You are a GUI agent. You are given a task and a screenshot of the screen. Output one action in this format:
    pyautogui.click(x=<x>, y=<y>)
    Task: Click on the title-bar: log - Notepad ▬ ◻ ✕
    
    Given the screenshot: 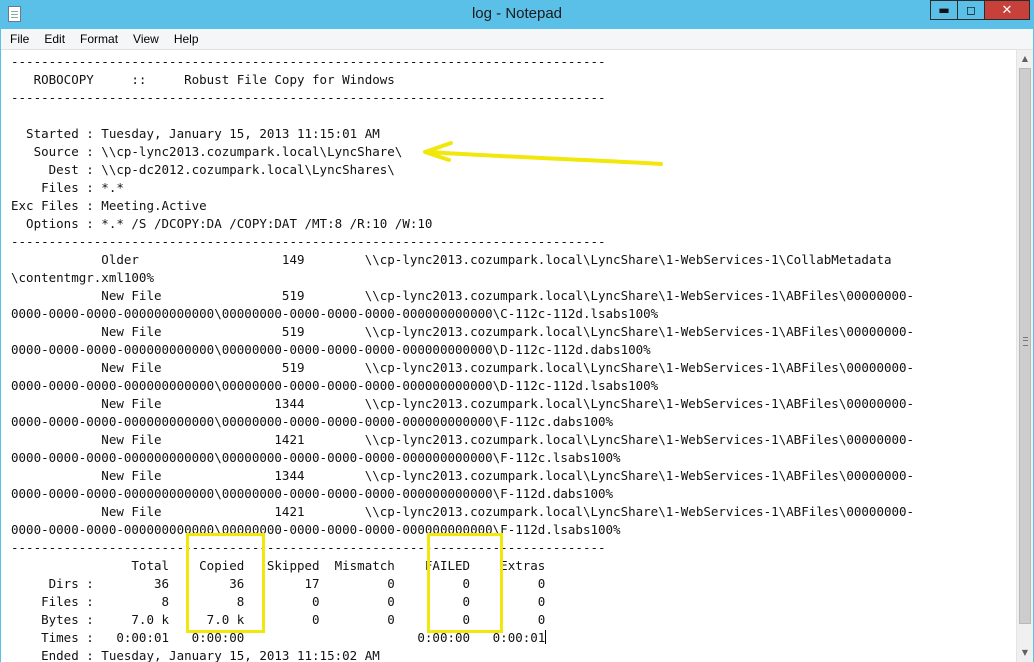 What is the action you would take?
    pyautogui.click(x=517, y=14)
    